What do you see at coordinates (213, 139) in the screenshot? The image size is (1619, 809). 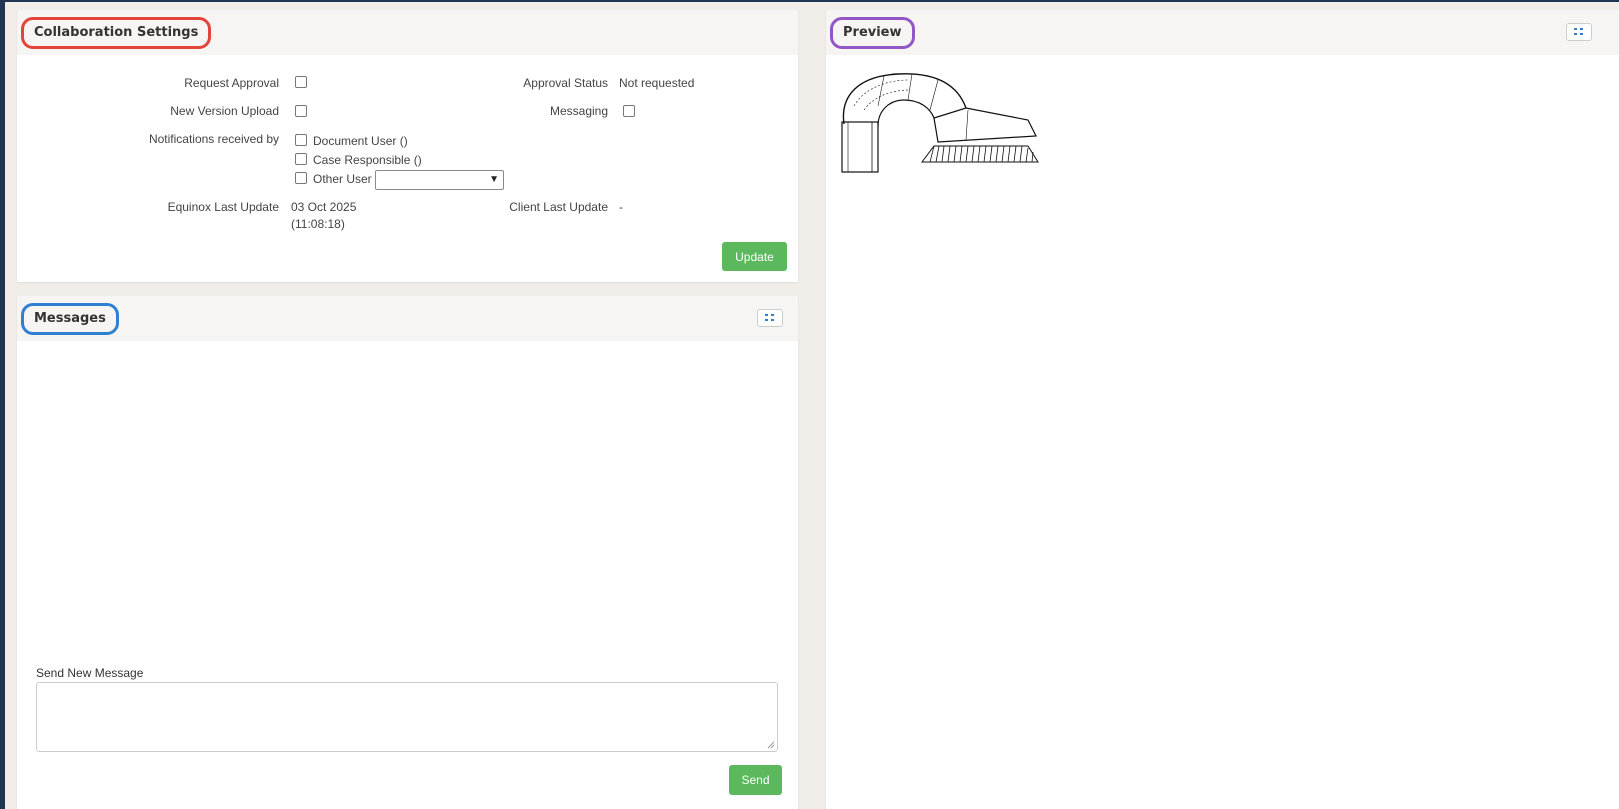 I see `notifications-received-by-label: Notifications received by` at bounding box center [213, 139].